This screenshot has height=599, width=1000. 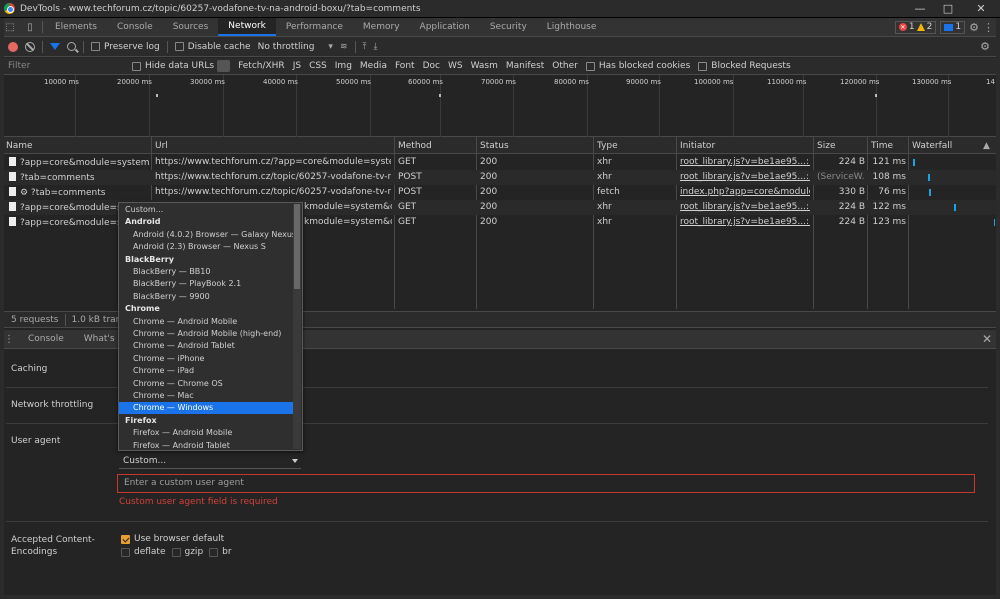 What do you see at coordinates (988, 27) in the screenshot?
I see `more-options-icon: ⋮` at bounding box center [988, 27].